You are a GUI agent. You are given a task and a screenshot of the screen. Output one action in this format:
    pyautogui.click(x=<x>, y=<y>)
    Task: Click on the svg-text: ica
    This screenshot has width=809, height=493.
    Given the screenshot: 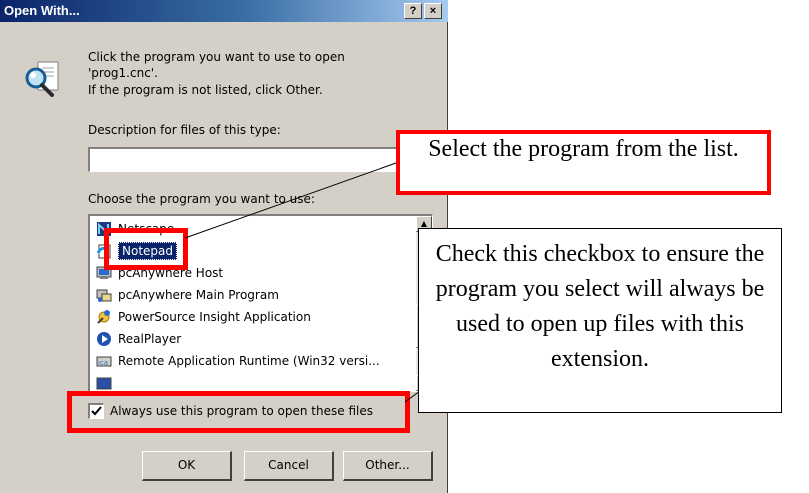 What is the action you would take?
    pyautogui.click(x=103, y=363)
    